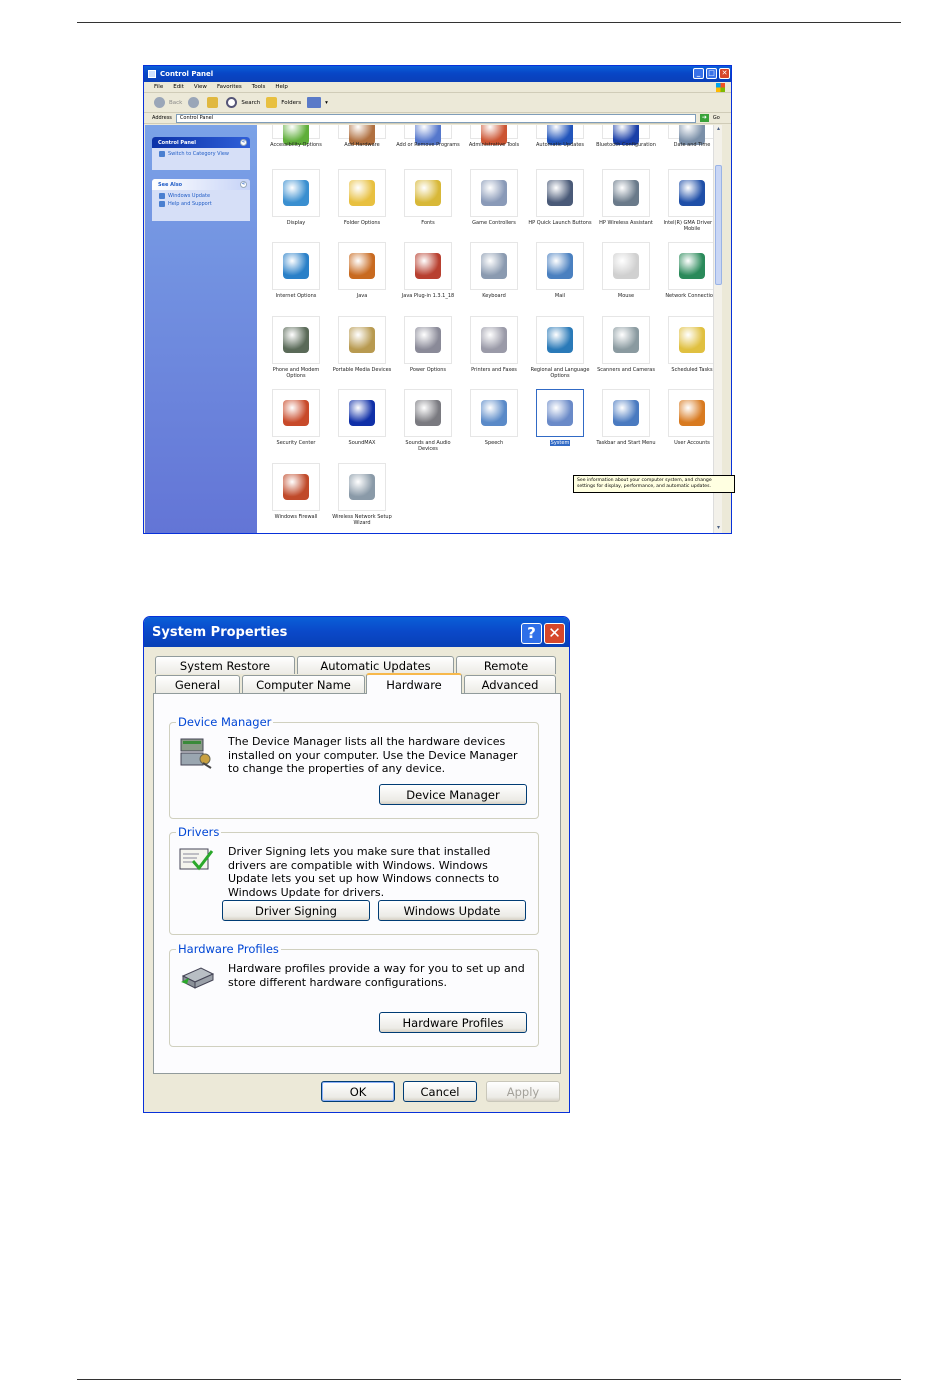 This screenshot has width=950, height=1398. What do you see at coordinates (317, 102) in the screenshot?
I see `views-button: ▾` at bounding box center [317, 102].